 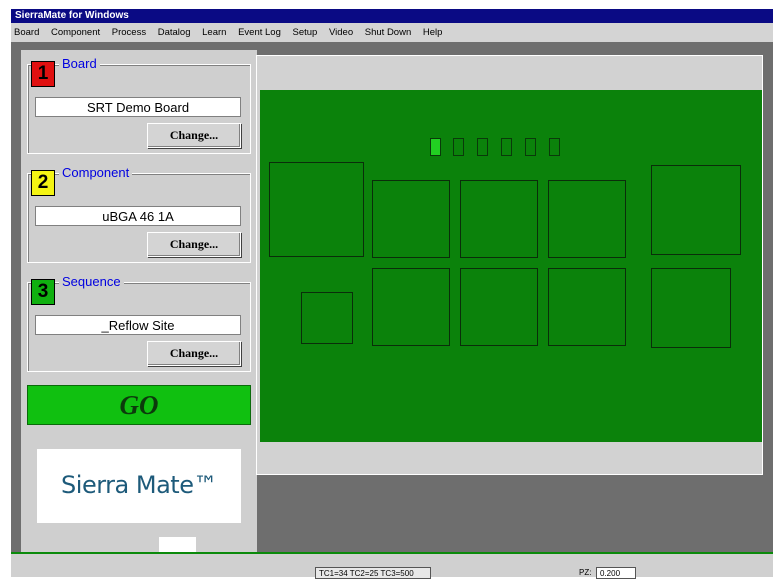 I want to click on board-field: SRT Demo Board, so click(x=138, y=107).